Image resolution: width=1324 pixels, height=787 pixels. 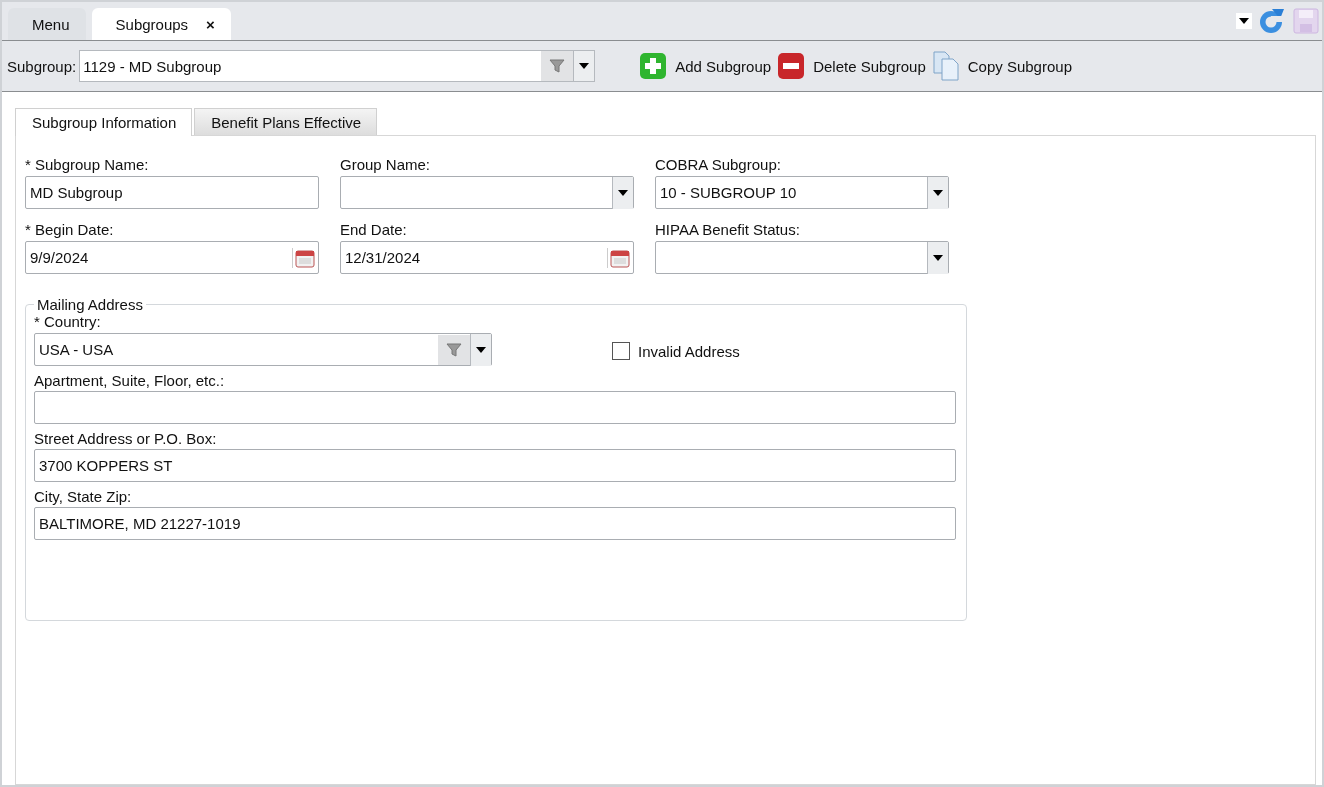 What do you see at coordinates (791, 66) in the screenshot?
I see `minus-icon` at bounding box center [791, 66].